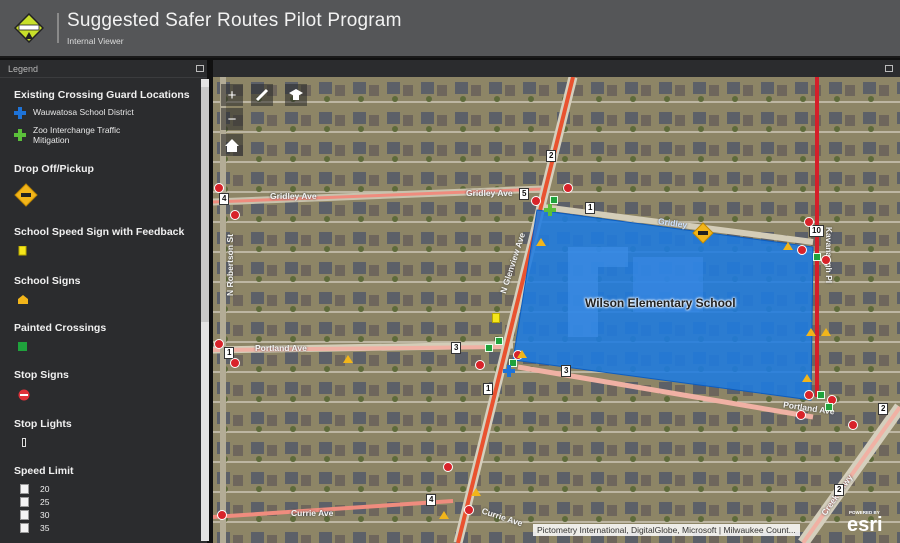 This screenshot has height=543, width=900. Describe the element at coordinates (524, 194) in the screenshot. I see `route-number: 5` at that location.